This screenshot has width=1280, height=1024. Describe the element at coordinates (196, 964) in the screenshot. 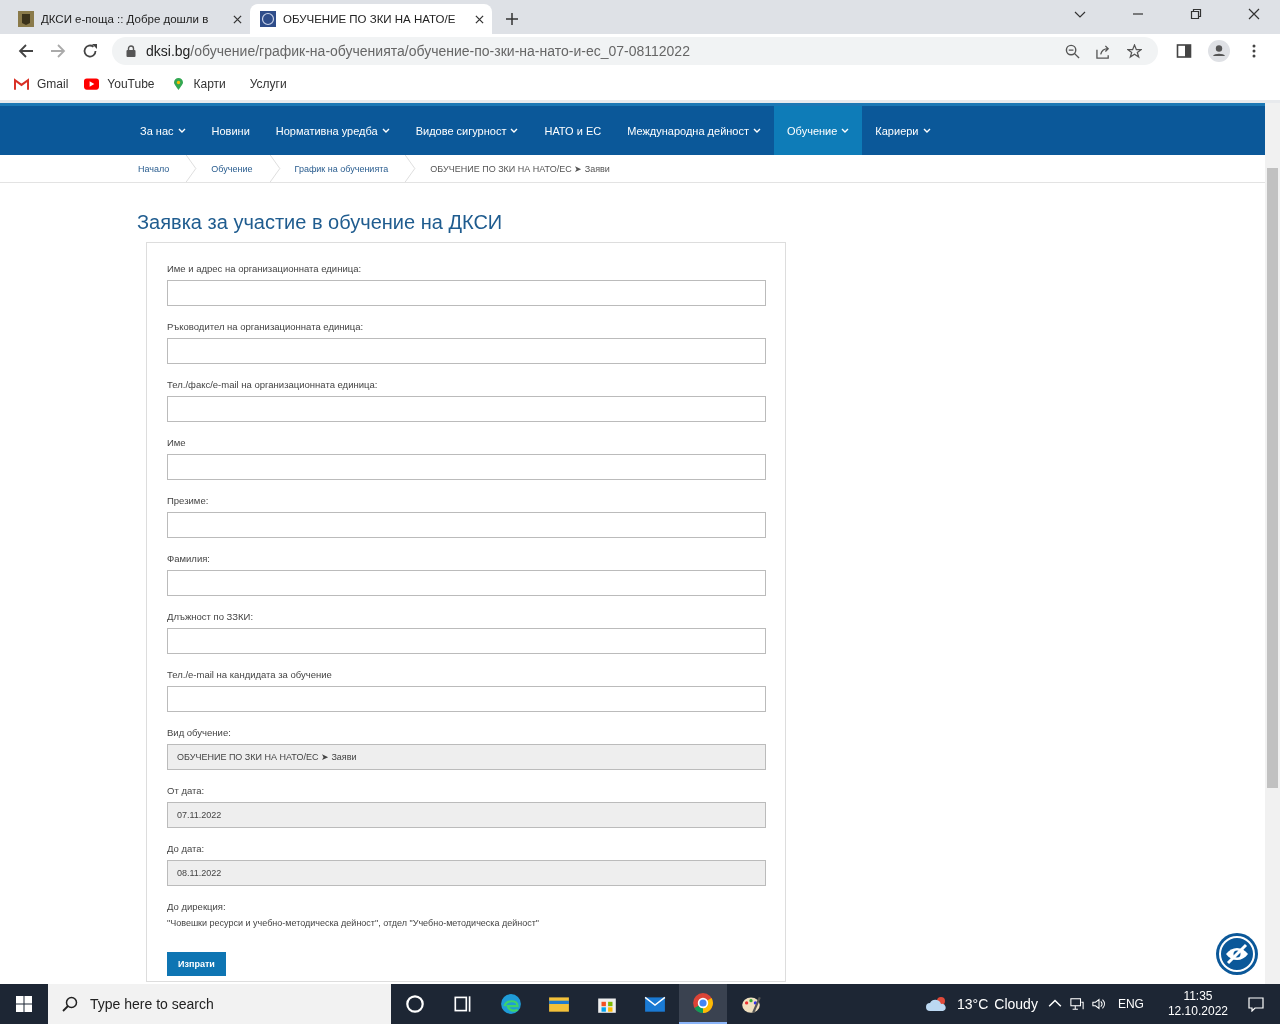

I see `submit-button: Изпрати` at that location.